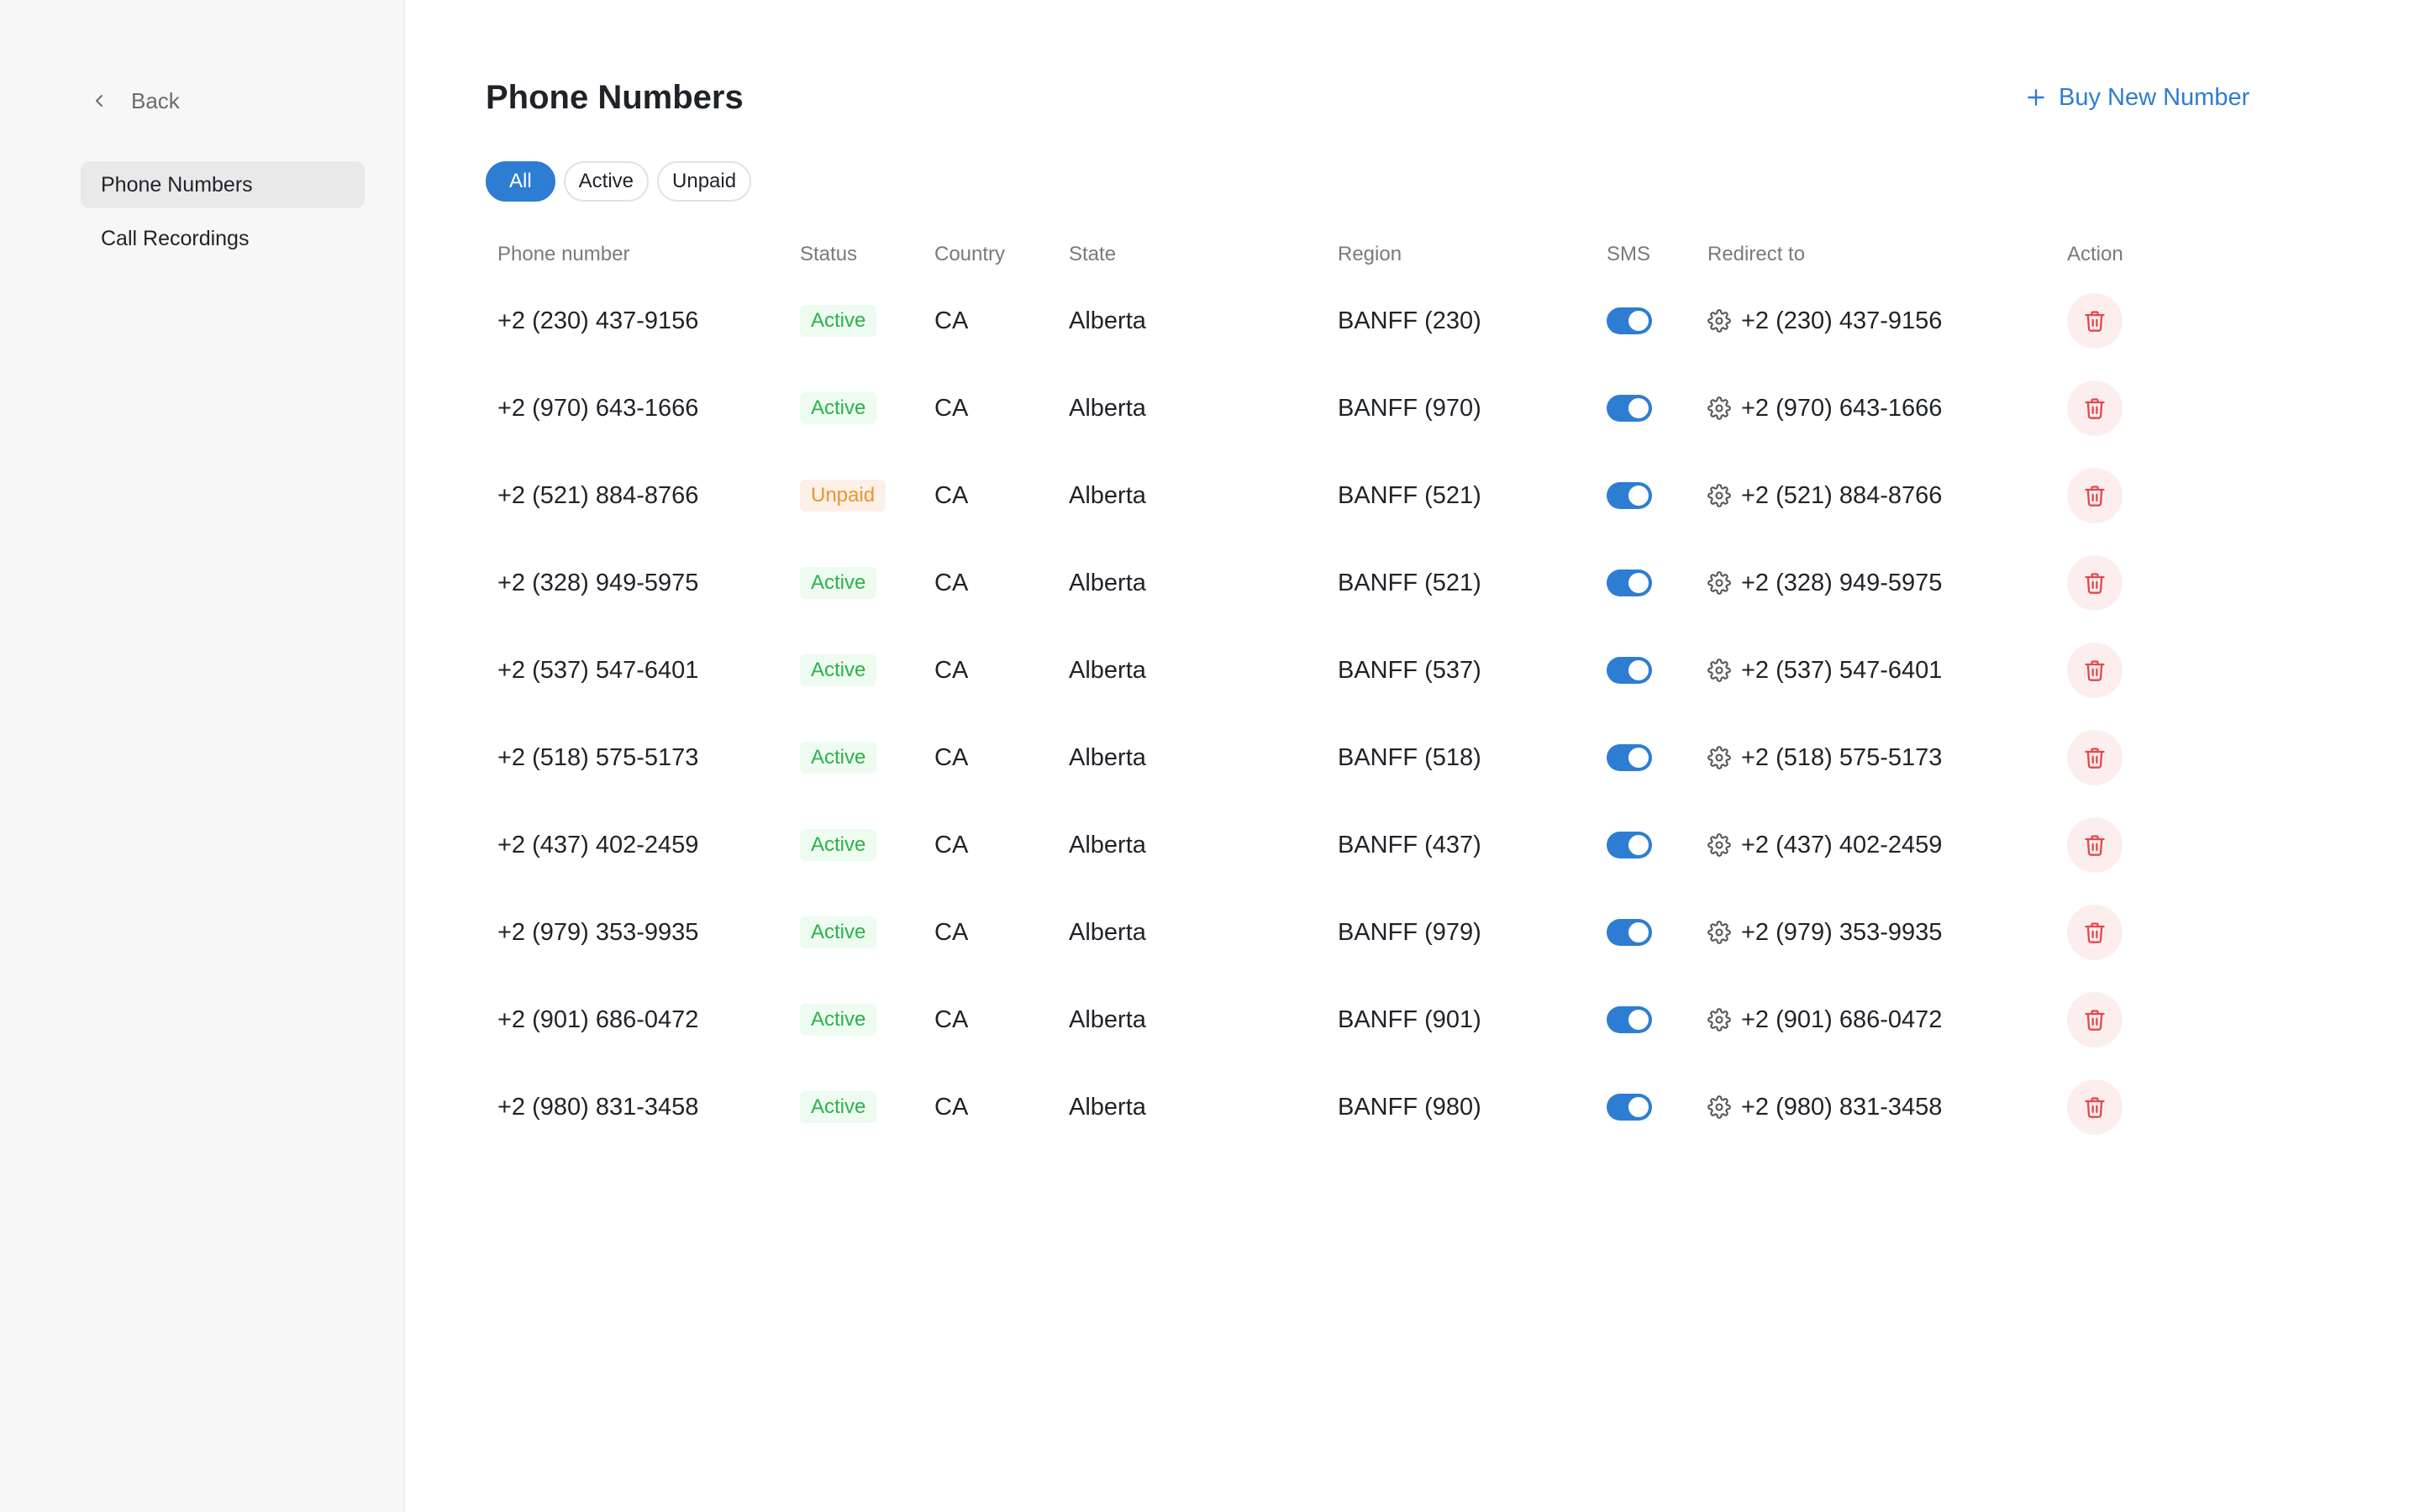 Image resolution: width=2420 pixels, height=1512 pixels. Describe the element at coordinates (1409, 408) in the screenshot. I see `region: BANFF (970)` at that location.